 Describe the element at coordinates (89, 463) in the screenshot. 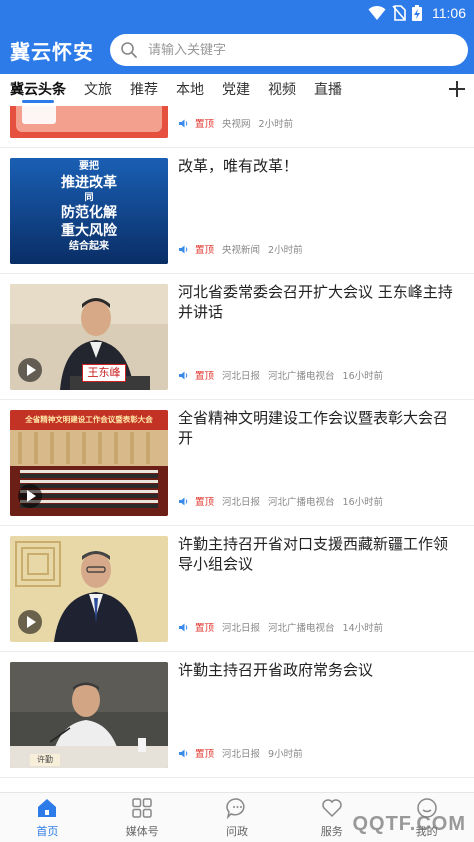

I see `news-thumbnail: 全省精神文明建设工作会议暨表彰大会` at that location.